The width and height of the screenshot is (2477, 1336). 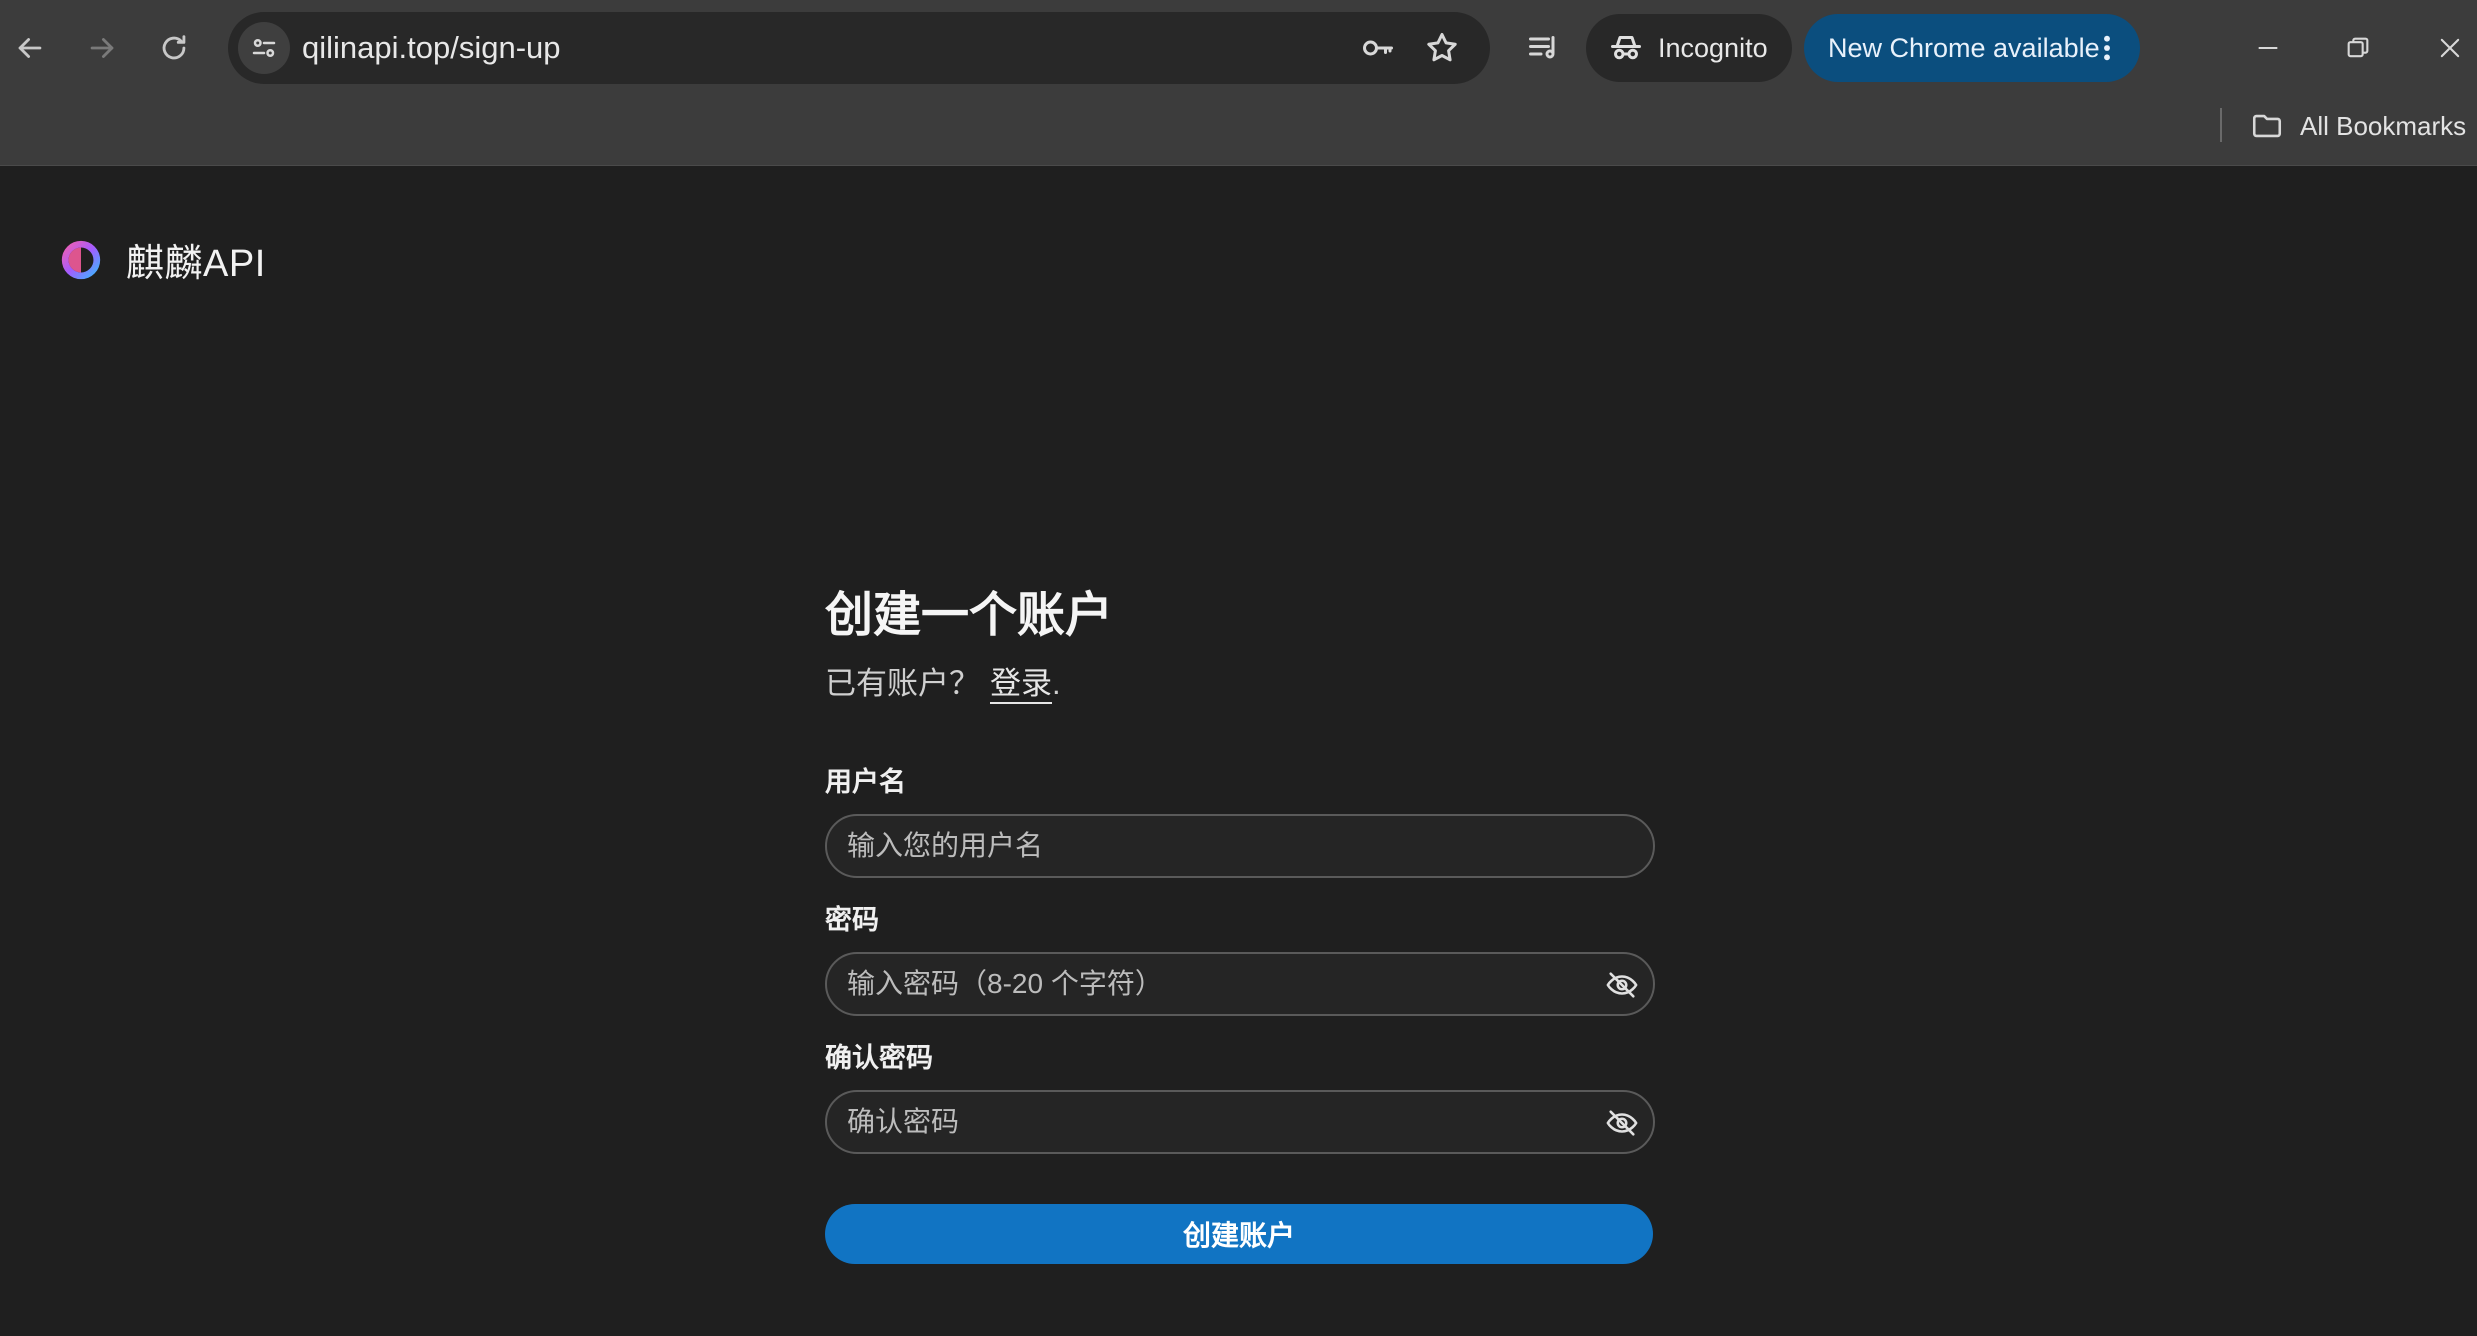 What do you see at coordinates (1021, 683) in the screenshot?
I see `login-link: 登录` at bounding box center [1021, 683].